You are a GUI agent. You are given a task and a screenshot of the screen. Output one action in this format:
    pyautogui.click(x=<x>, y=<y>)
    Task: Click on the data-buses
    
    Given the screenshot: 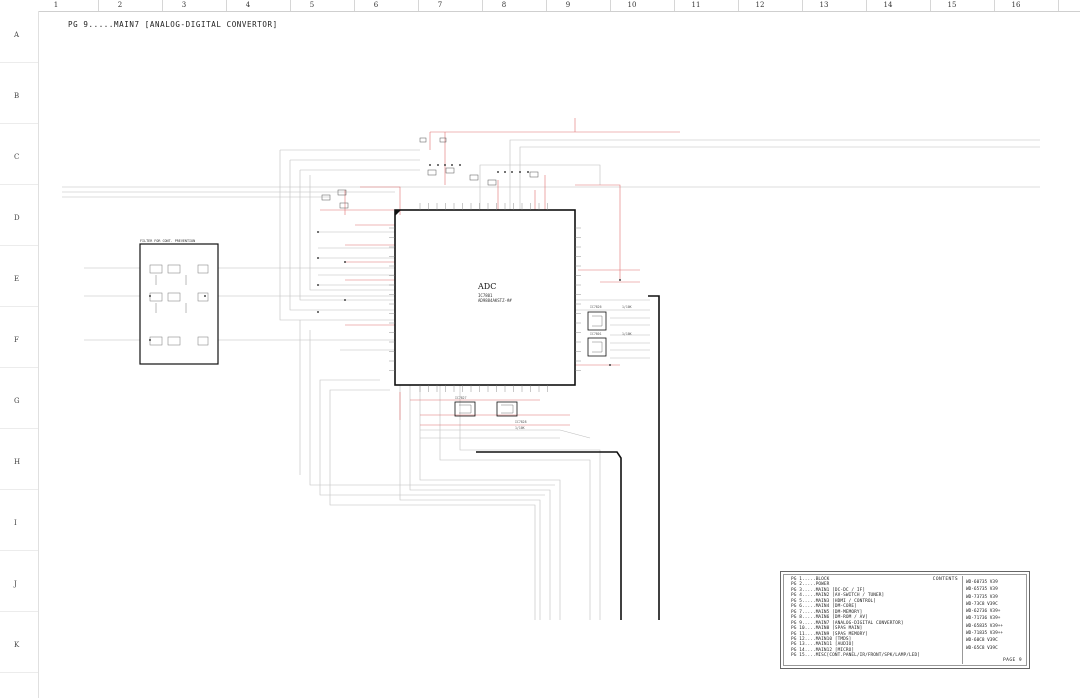 What is the action you would take?
    pyautogui.click(x=568, y=457)
    